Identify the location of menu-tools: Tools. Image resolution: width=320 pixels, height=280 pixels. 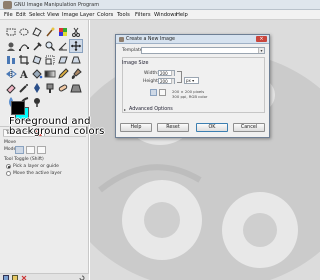
(123, 15).